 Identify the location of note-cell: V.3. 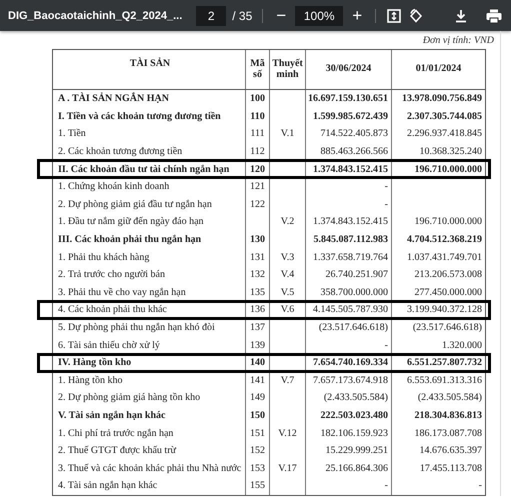
(287, 257).